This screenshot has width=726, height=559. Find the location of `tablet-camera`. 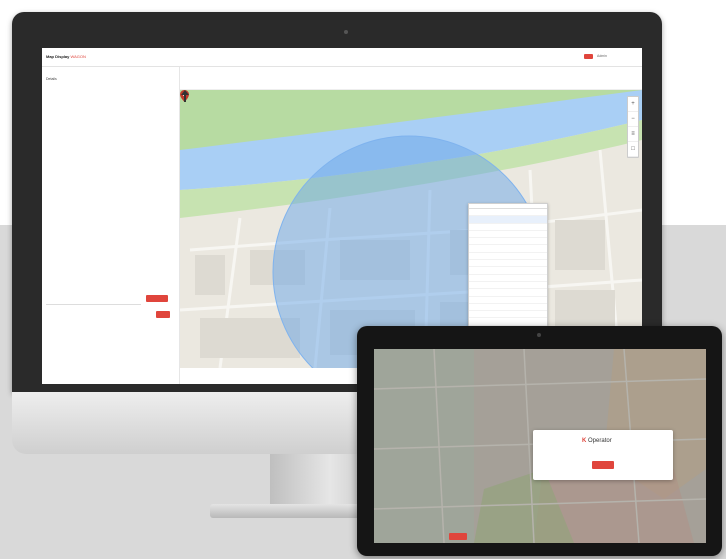

tablet-camera is located at coordinates (539, 335).